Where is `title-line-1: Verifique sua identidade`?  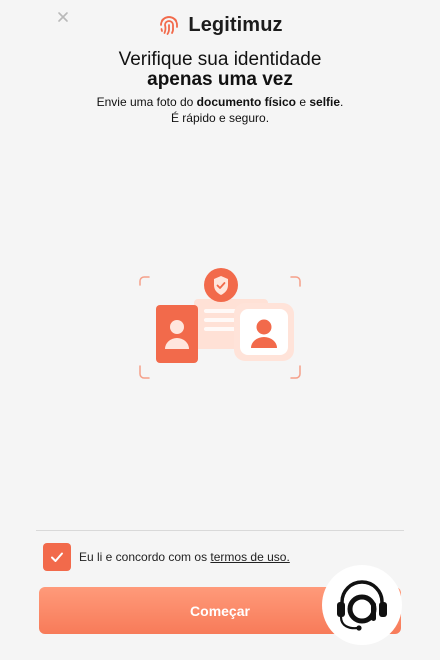
title-line-1: Verifique sua identidade is located at coordinates (220, 59).